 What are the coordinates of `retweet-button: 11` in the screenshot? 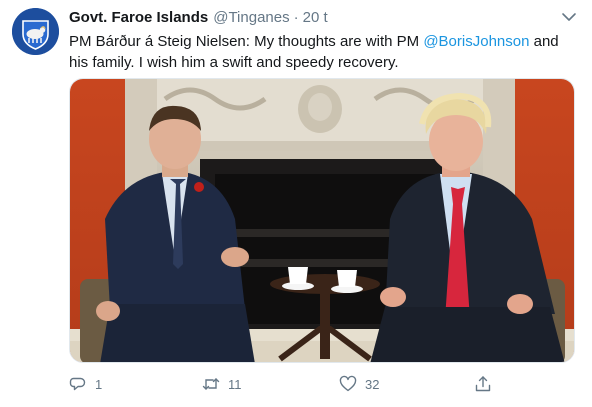 It's located at (222, 384).